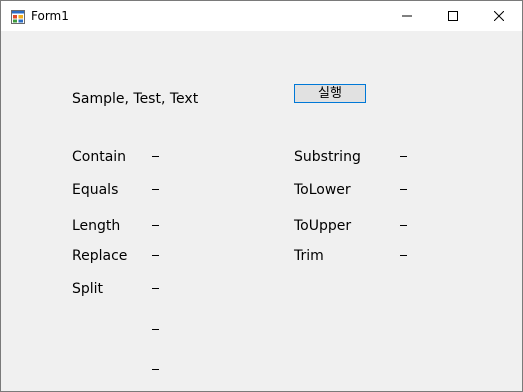 Image resolution: width=523 pixels, height=392 pixels. What do you see at coordinates (135, 99) in the screenshot?
I see `input-text-label: Sample, Test, Text` at bounding box center [135, 99].